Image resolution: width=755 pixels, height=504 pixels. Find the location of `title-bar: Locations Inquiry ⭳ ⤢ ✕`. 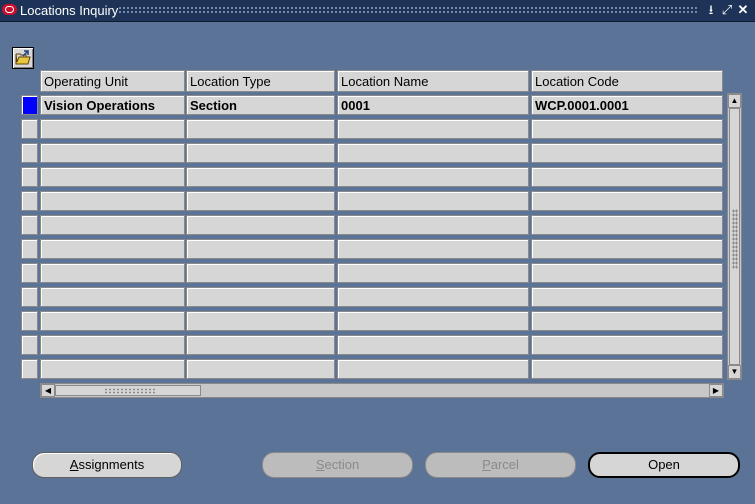

title-bar: Locations Inquiry ⭳ ⤢ ✕ is located at coordinates (377, 11).